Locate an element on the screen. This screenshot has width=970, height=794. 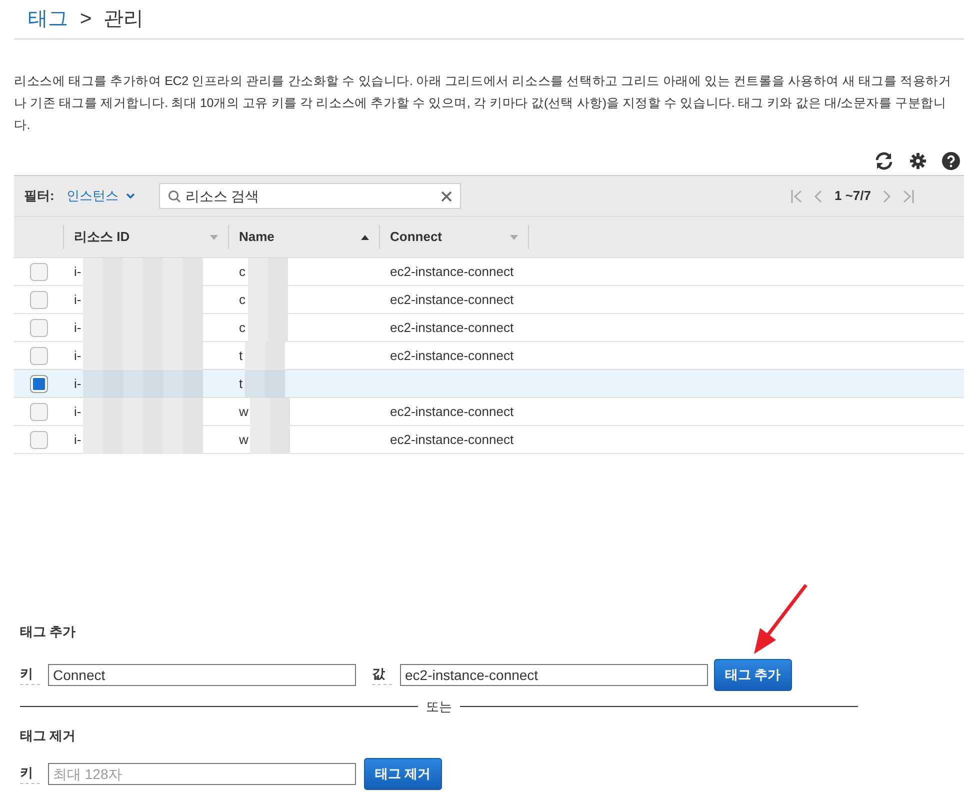
section-title: 태그 추가 is located at coordinates (48, 632).